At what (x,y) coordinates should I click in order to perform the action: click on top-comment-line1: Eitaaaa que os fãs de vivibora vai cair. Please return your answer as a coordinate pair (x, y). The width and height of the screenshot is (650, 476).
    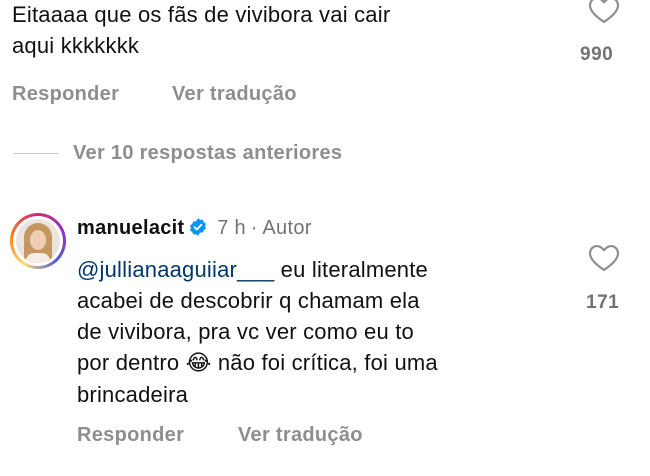
    Looking at the image, I should click on (201, 14).